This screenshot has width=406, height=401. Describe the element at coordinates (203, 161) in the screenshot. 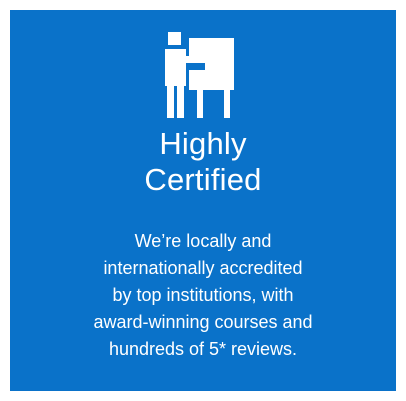

I see `card-title: Highly Certified` at that location.